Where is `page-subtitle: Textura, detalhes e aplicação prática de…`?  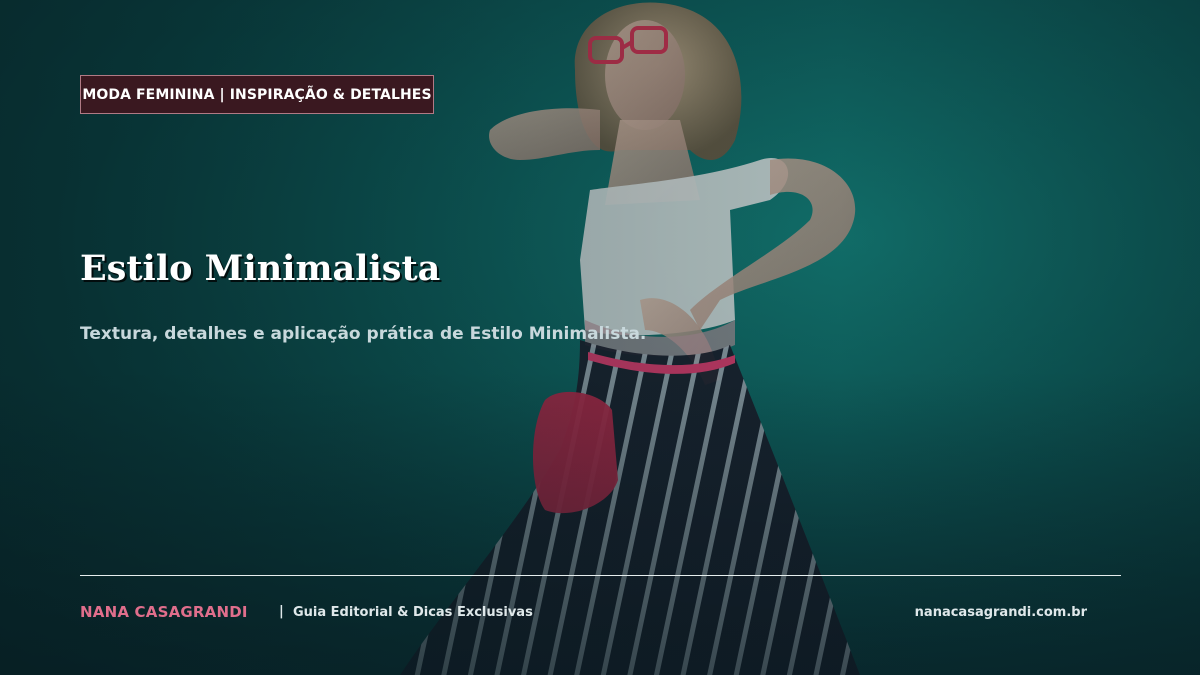 page-subtitle: Textura, detalhes e aplicação prática de… is located at coordinates (363, 334).